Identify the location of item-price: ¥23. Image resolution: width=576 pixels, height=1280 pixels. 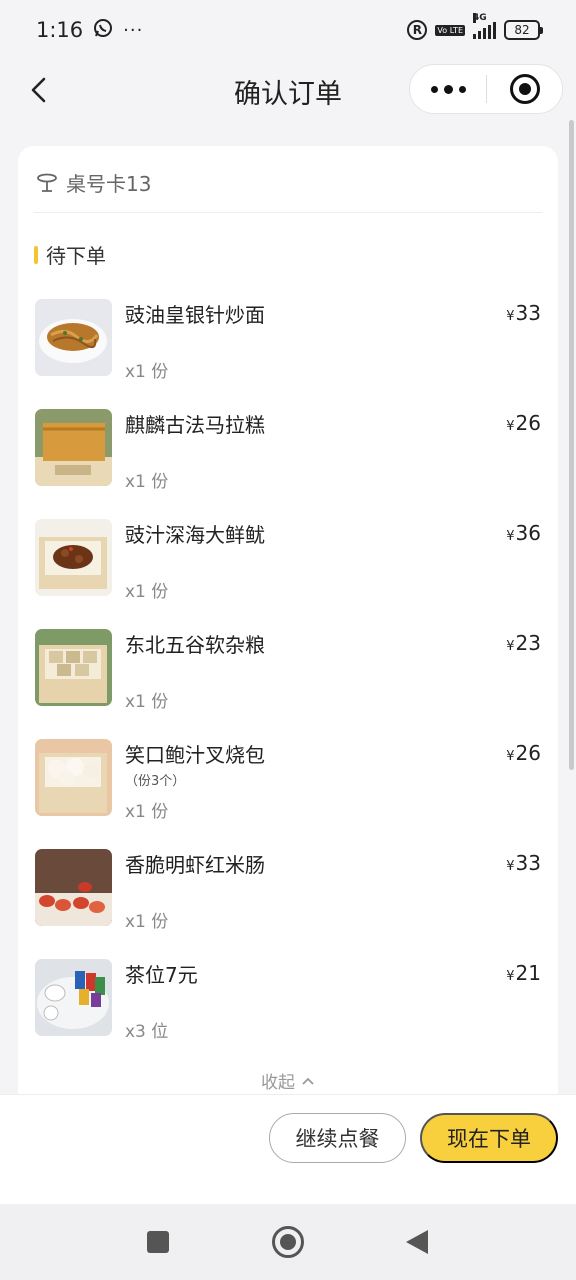
(523, 643).